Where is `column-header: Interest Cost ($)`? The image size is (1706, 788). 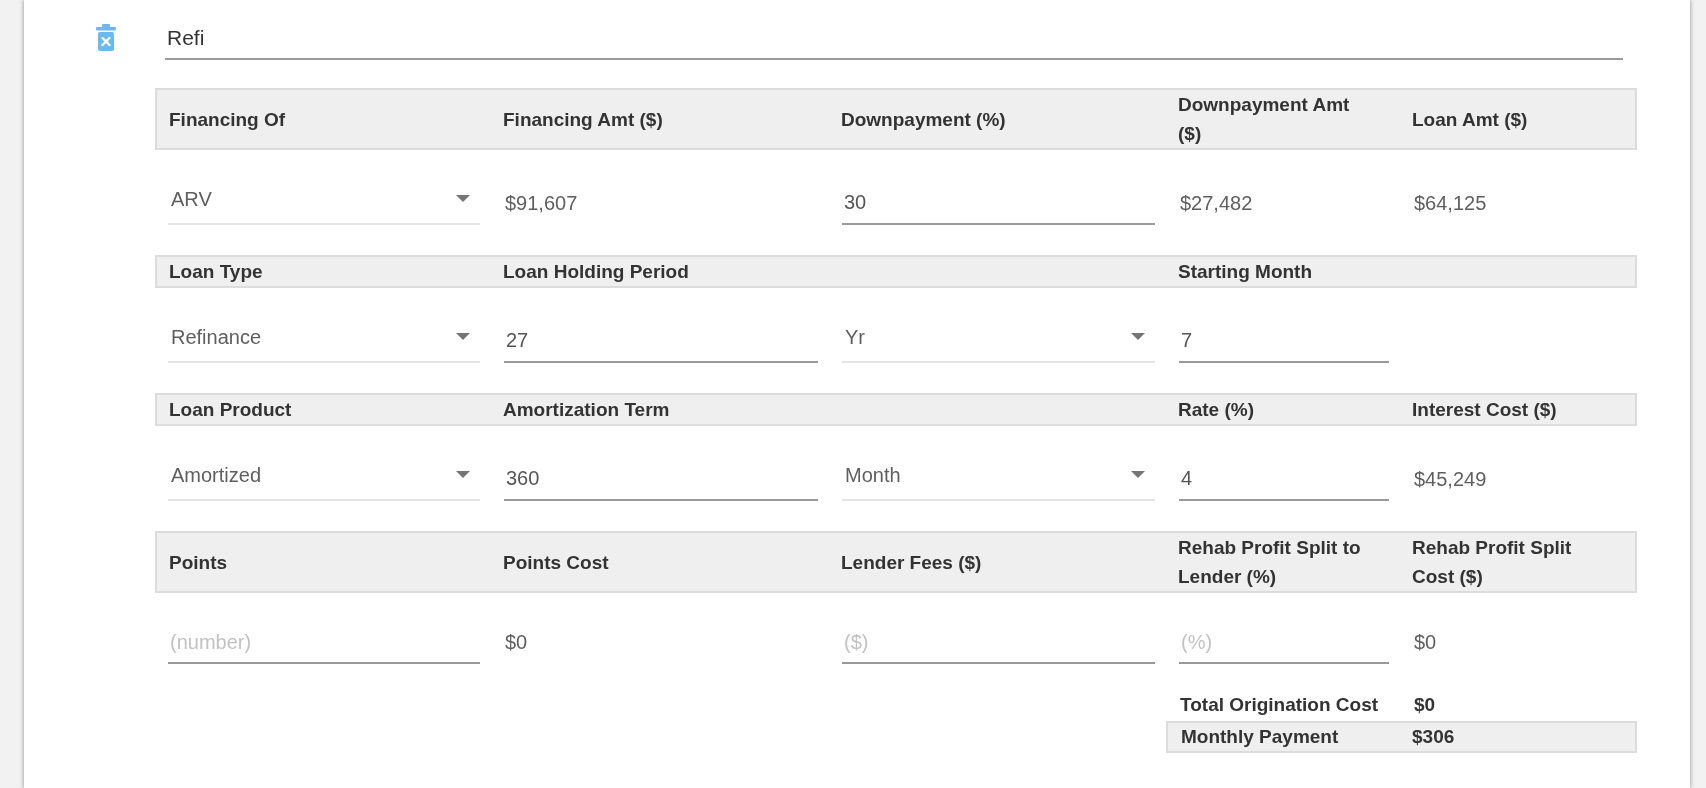
column-header: Interest Cost ($) is located at coordinates (1484, 410).